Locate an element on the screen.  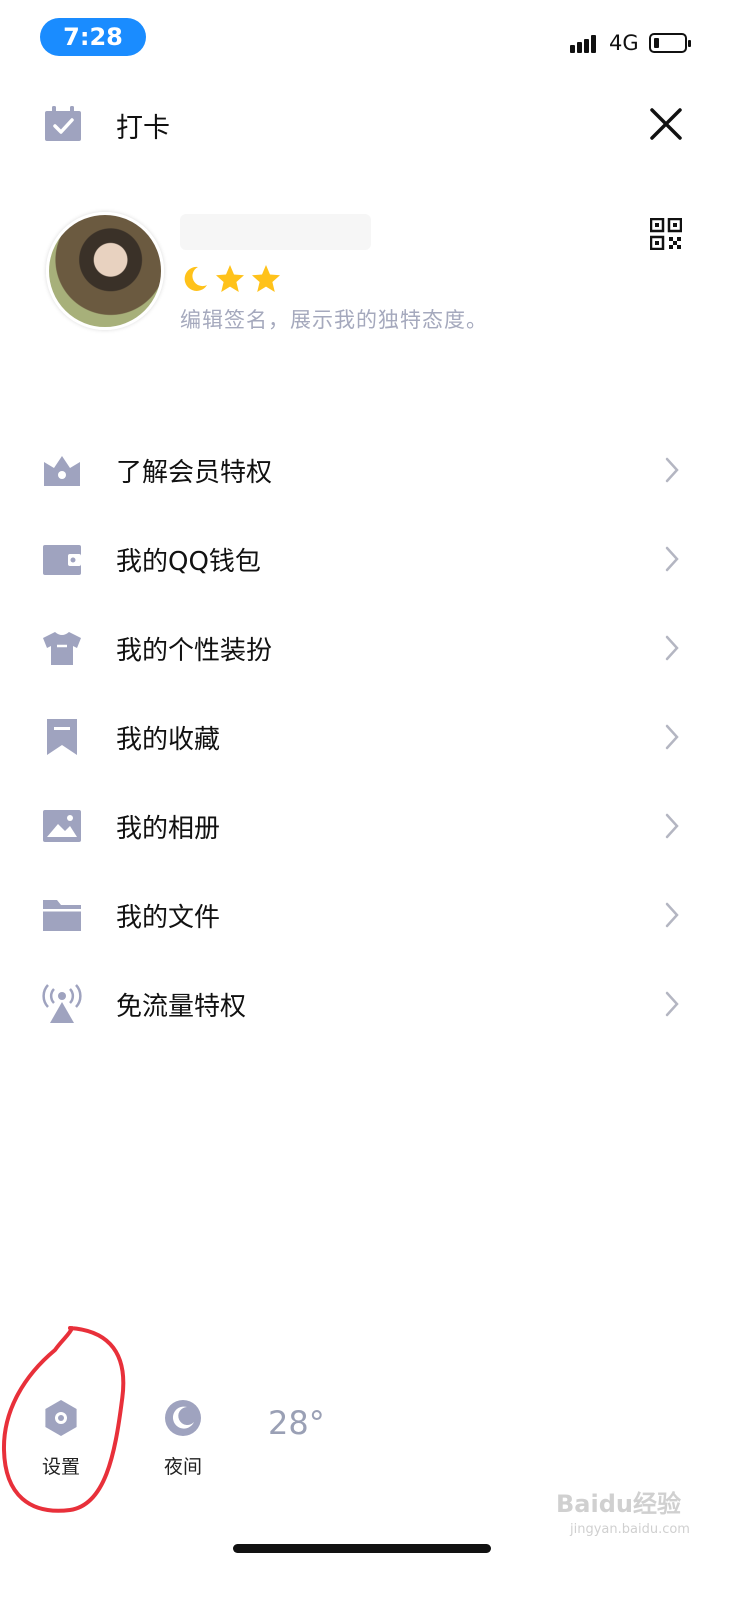
battery-icon is located at coordinates (670, 43).